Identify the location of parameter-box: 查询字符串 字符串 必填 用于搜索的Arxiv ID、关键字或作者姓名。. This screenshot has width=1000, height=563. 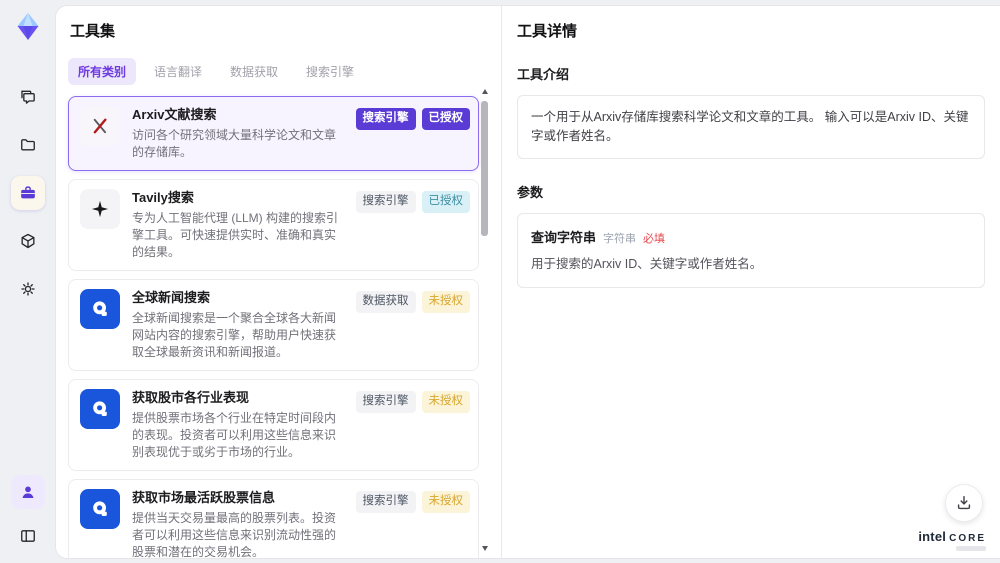
(751, 250).